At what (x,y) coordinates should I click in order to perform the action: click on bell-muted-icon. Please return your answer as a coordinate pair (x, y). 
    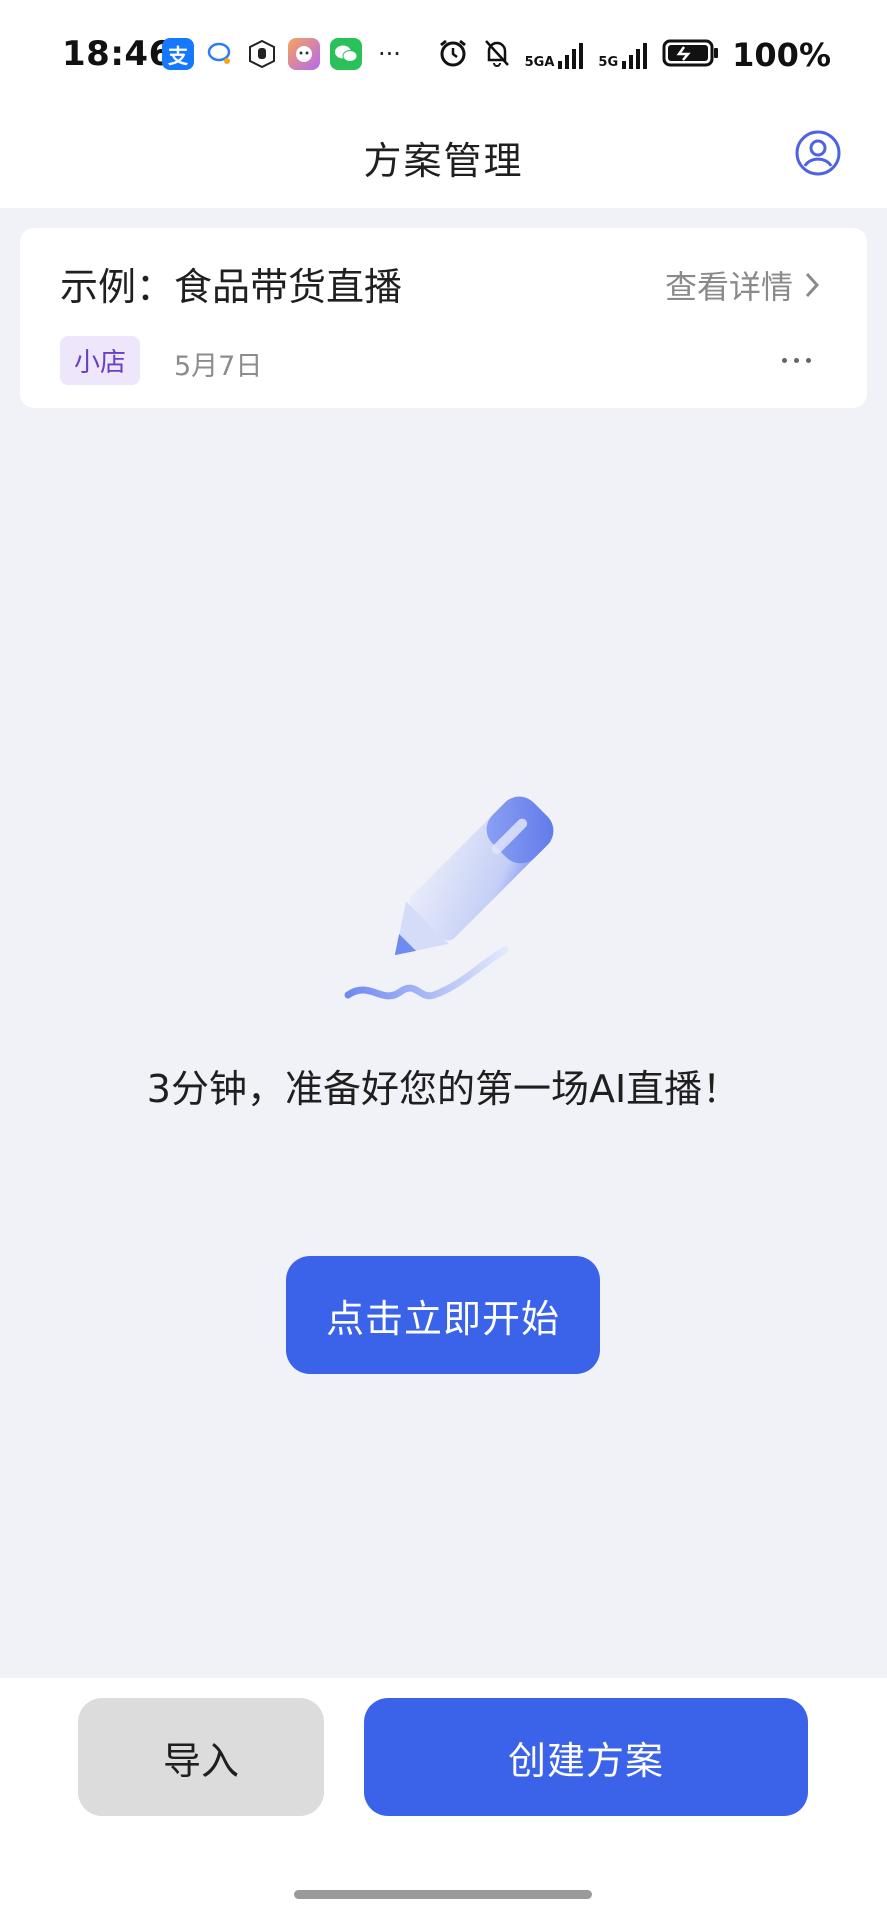
    Looking at the image, I should click on (497, 55).